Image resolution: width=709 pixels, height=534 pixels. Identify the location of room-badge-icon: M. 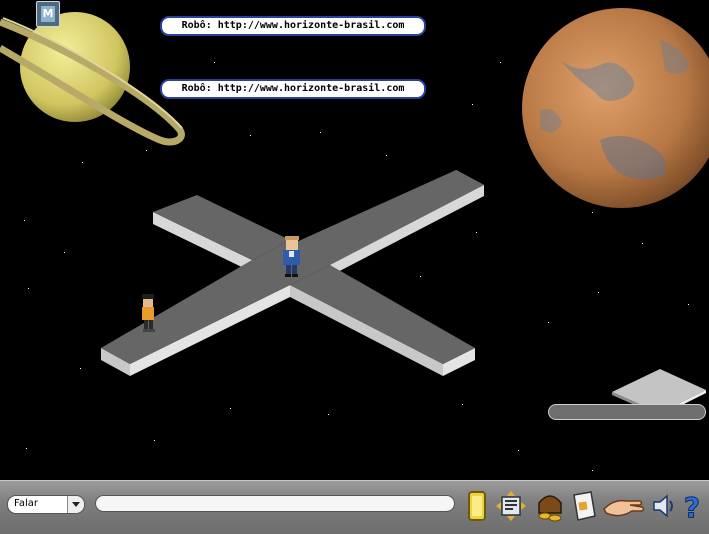
(48, 14).